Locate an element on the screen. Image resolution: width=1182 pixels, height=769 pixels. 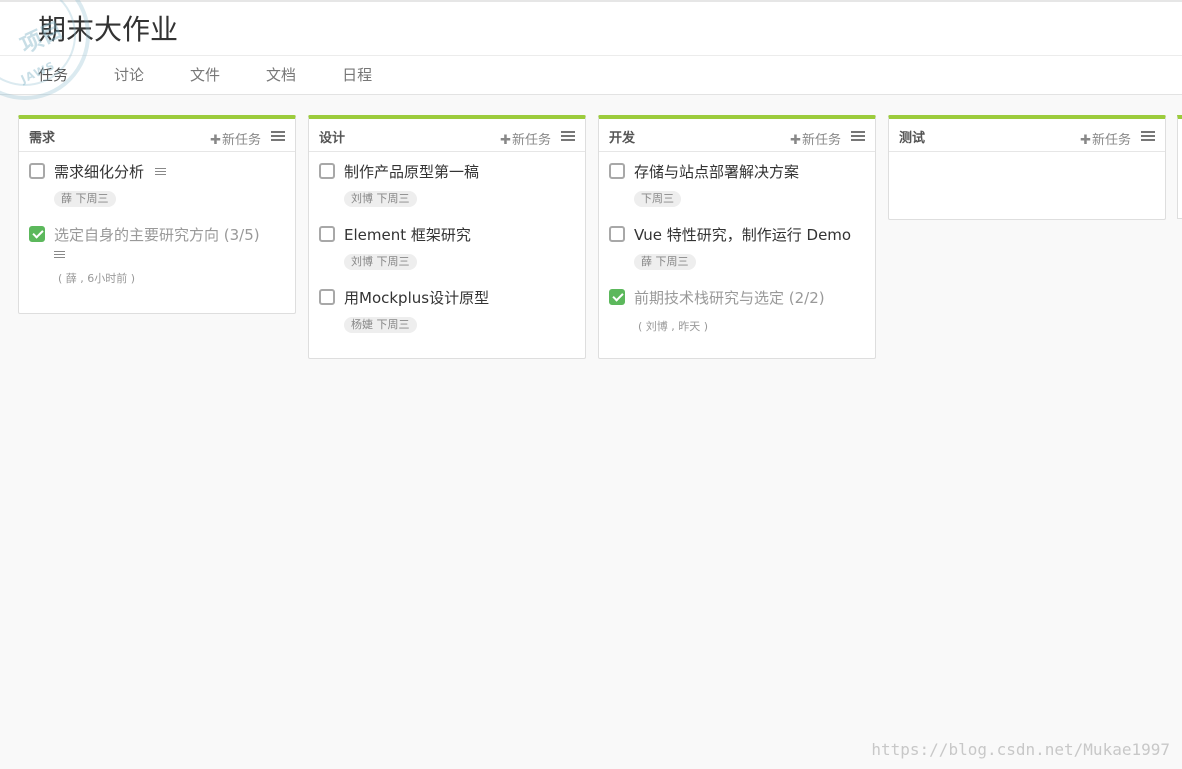
tab-discussion: 讨论 is located at coordinates (129, 79).